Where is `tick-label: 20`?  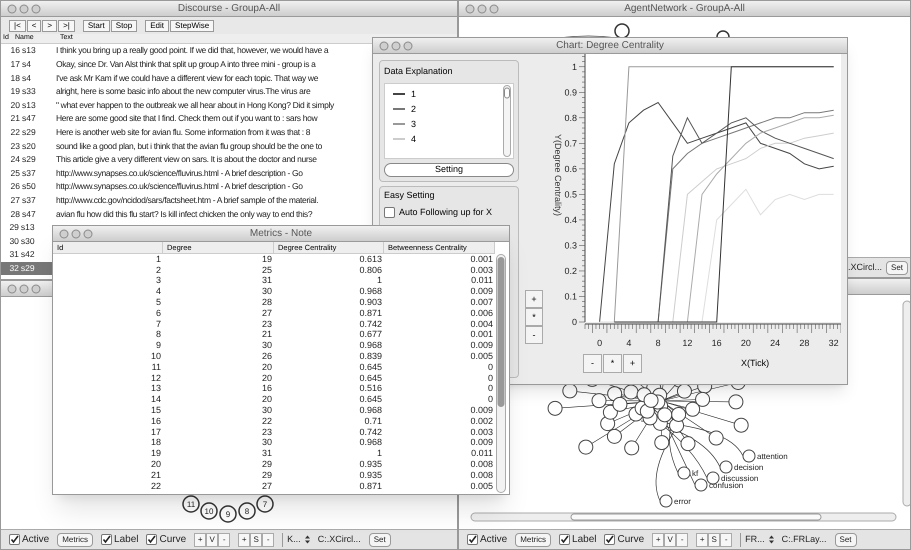
tick-label: 20 is located at coordinates (745, 343).